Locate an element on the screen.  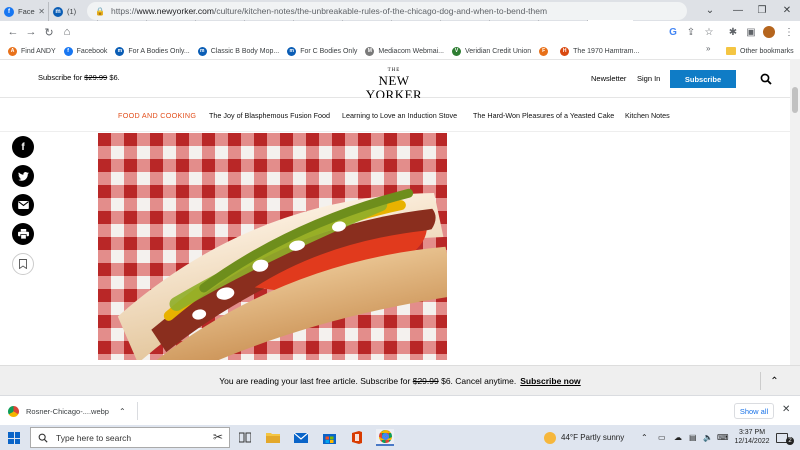
tab-label: Face is located at coordinates (26, 11).